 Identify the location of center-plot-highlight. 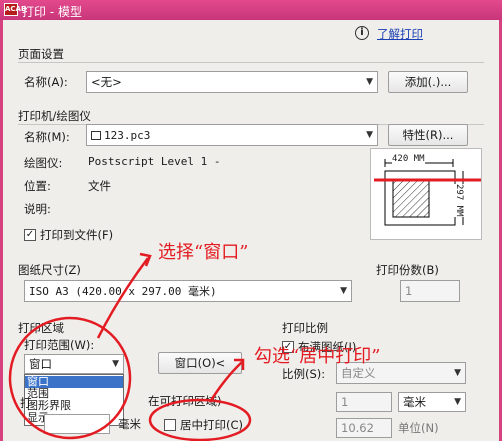
(200, 419).